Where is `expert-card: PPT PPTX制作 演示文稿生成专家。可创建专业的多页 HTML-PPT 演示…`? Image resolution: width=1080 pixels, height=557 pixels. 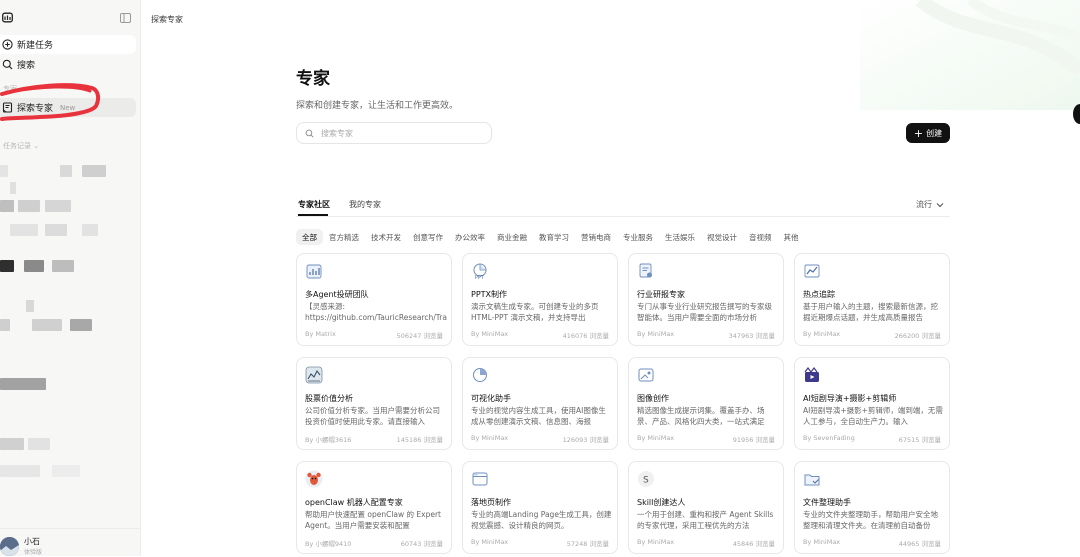 expert-card: PPT PPTX制作 演示文稿生成专家。可创建专业的多页 HTML-PPT 演示… is located at coordinates (540, 299).